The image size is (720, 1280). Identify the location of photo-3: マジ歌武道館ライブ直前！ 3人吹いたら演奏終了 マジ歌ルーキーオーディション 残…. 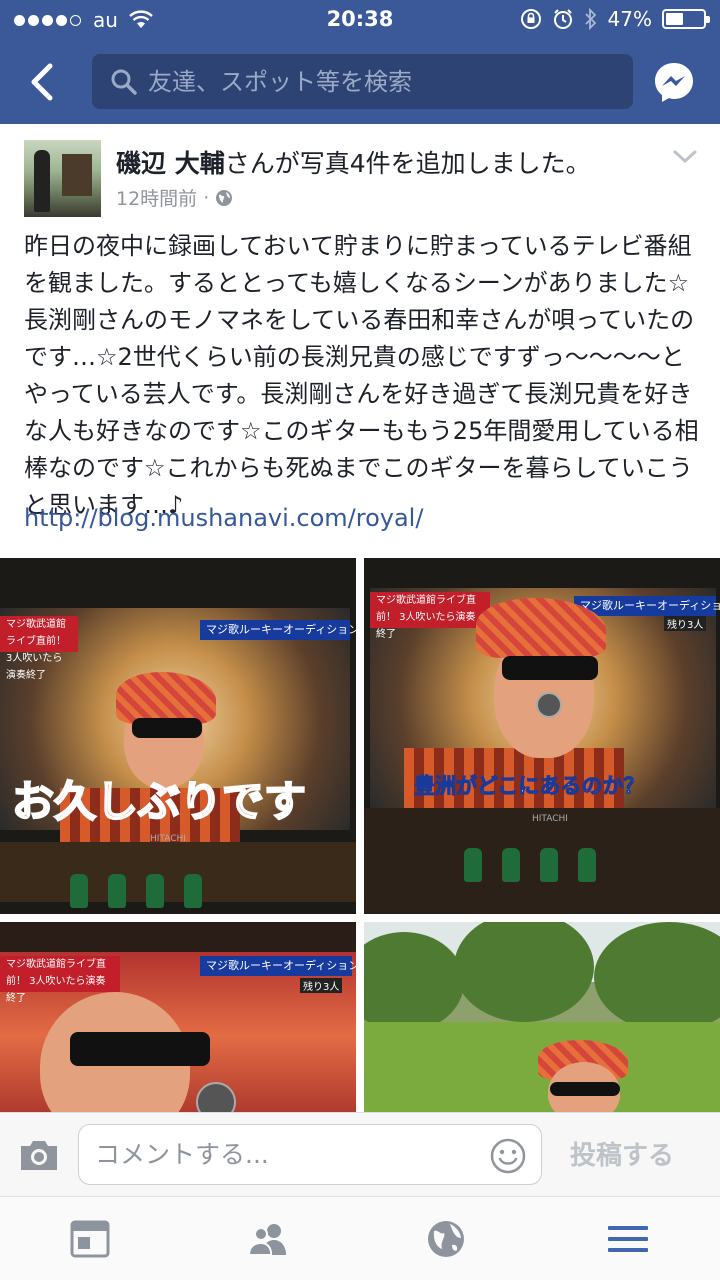
(178, 1017).